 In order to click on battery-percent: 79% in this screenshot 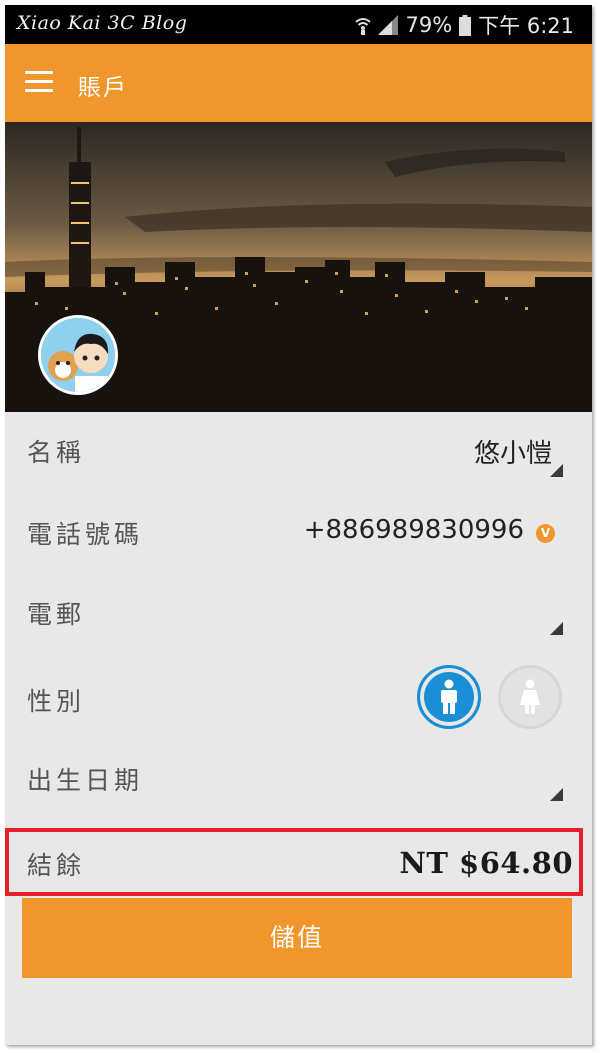, I will do `click(429, 25)`.